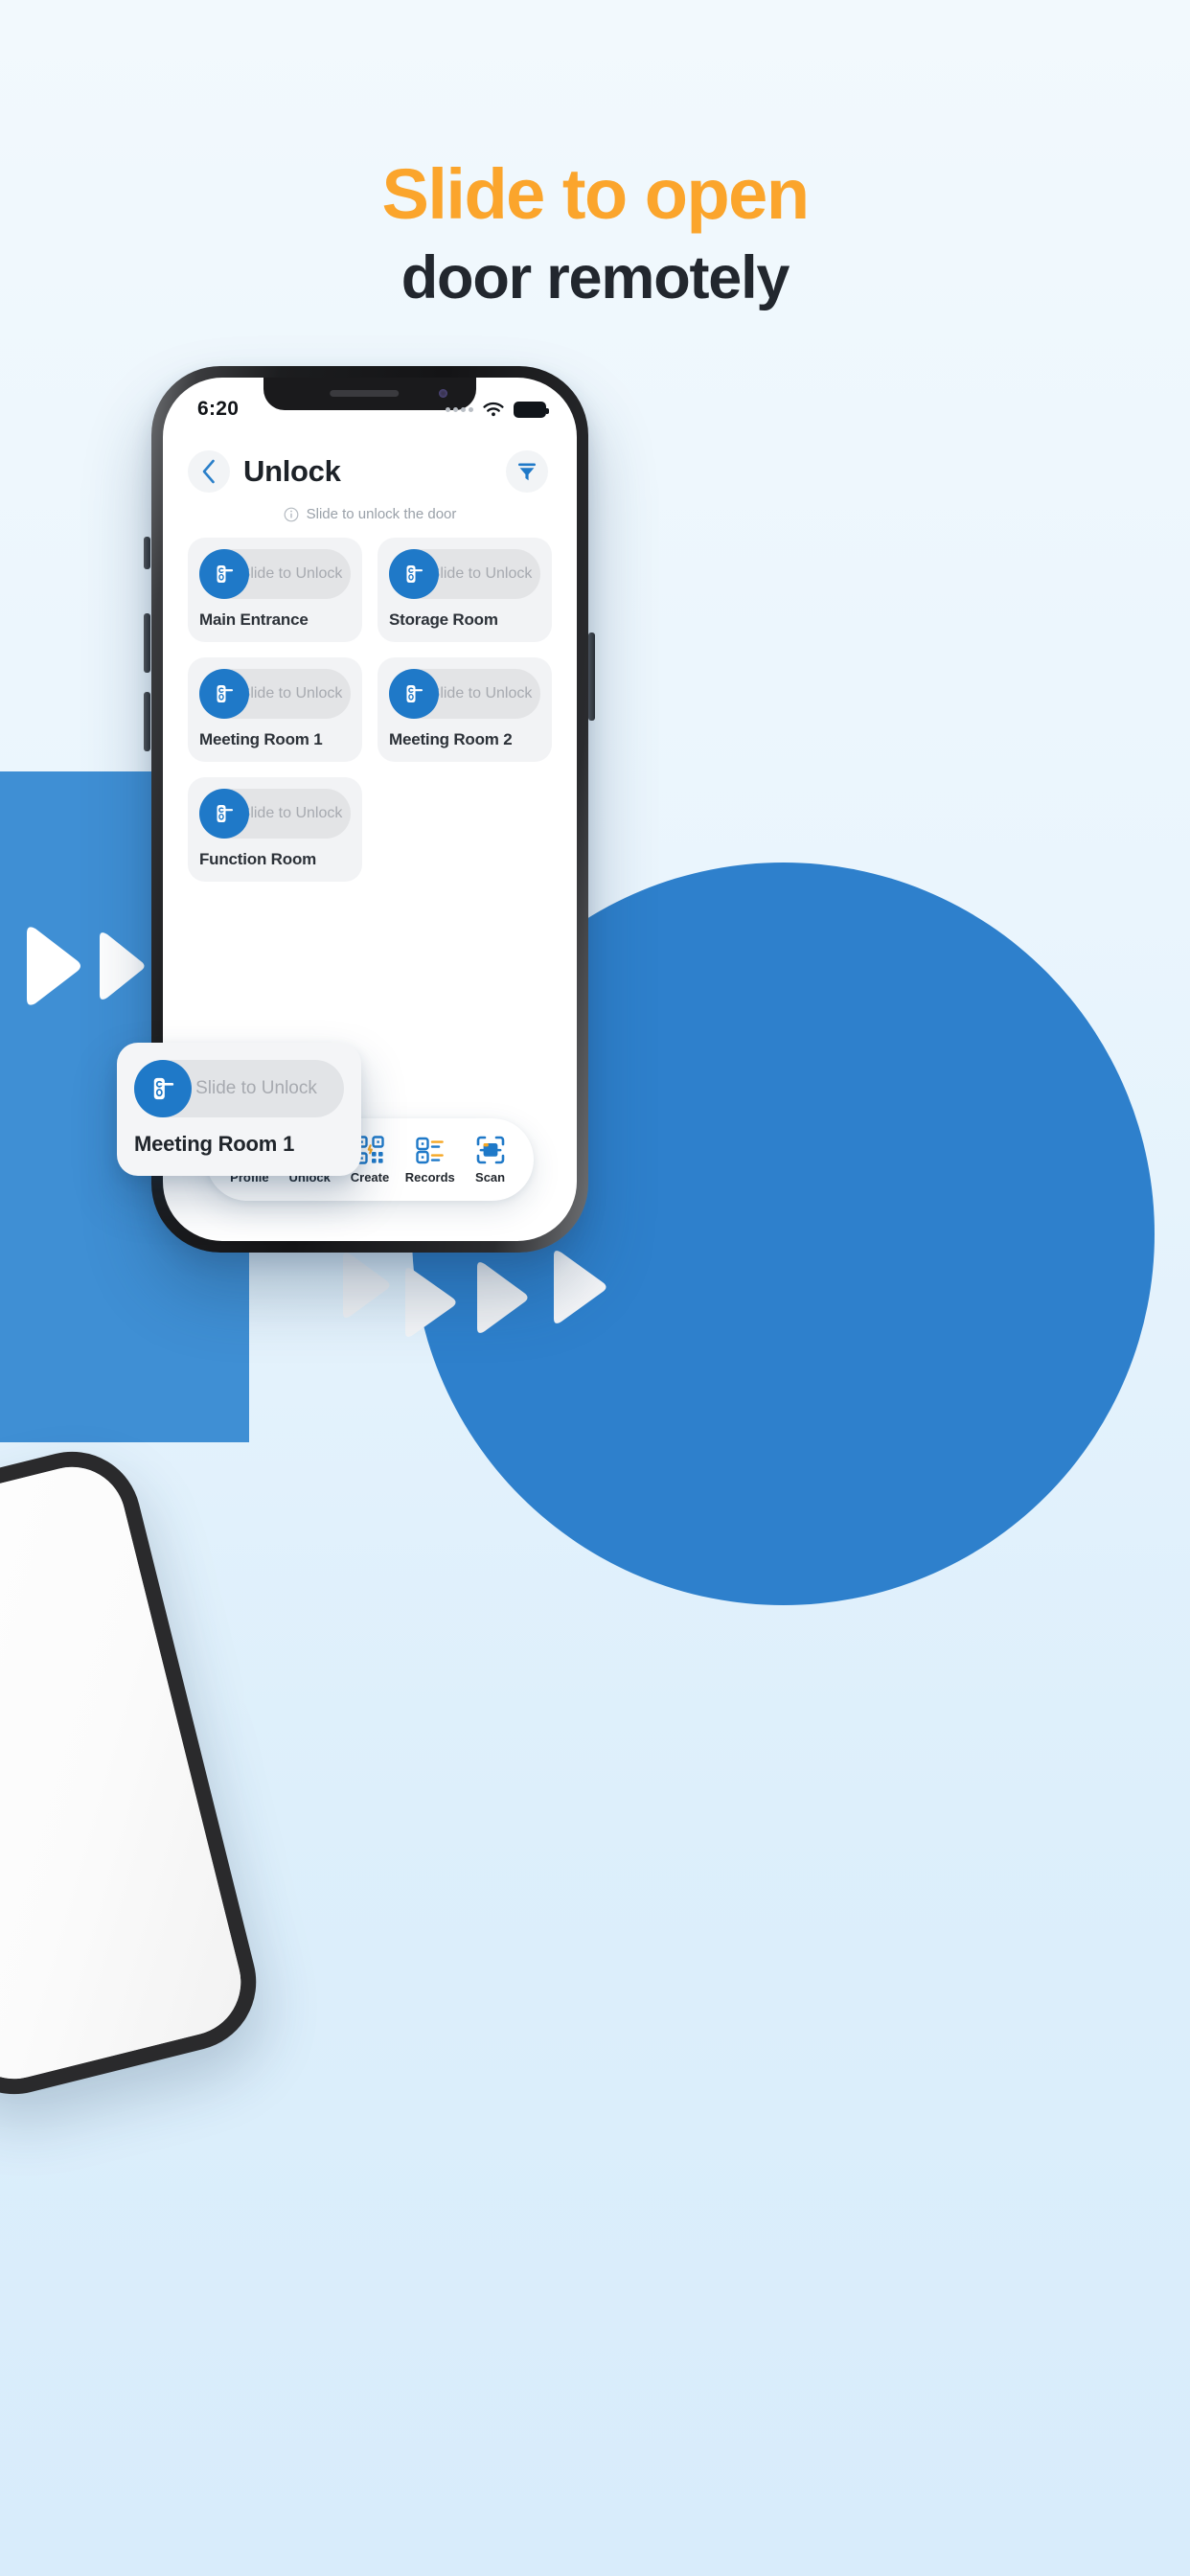 Image resolution: width=1190 pixels, height=2576 pixels. I want to click on promo-headline: Slide to open door remotely, so click(595, 234).